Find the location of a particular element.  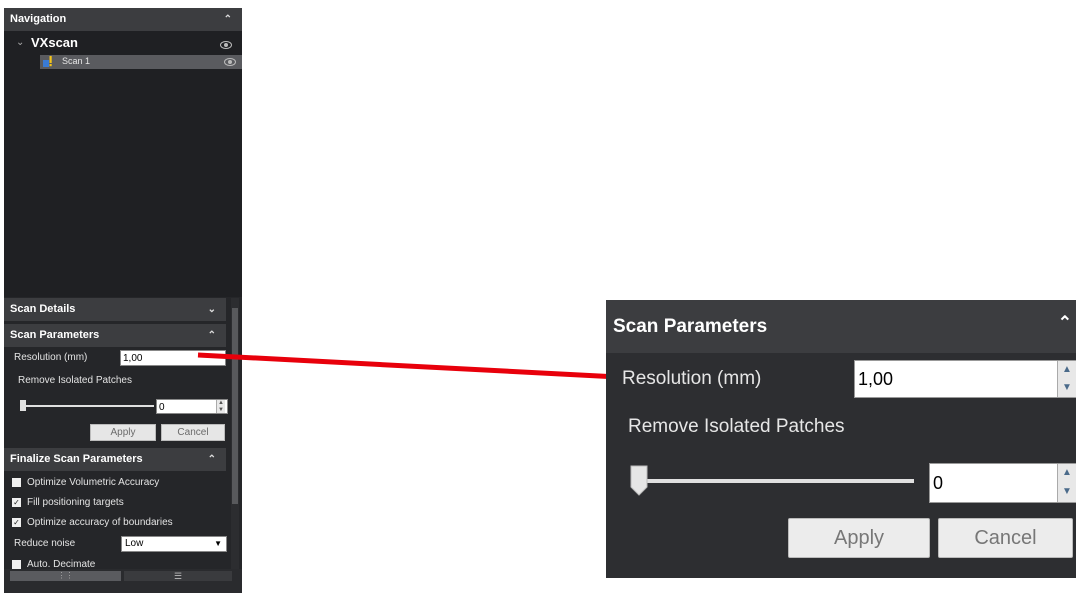

zoom-slider-handle is located at coordinates (639, 481).